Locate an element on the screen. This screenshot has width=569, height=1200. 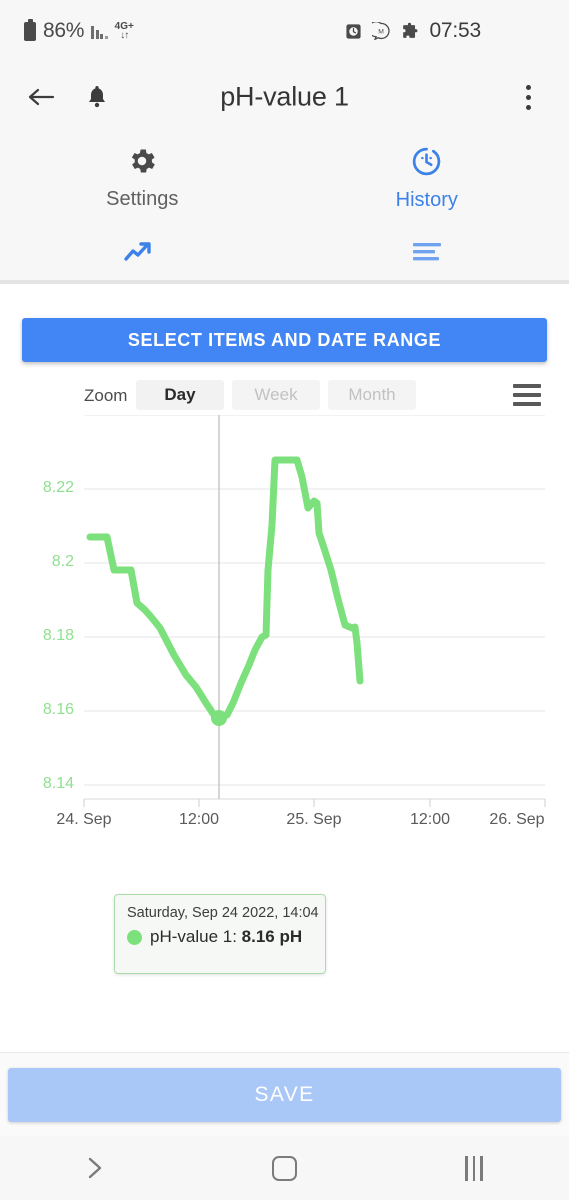
x-tick-label-0: 24. Sep is located at coordinates (84, 819).